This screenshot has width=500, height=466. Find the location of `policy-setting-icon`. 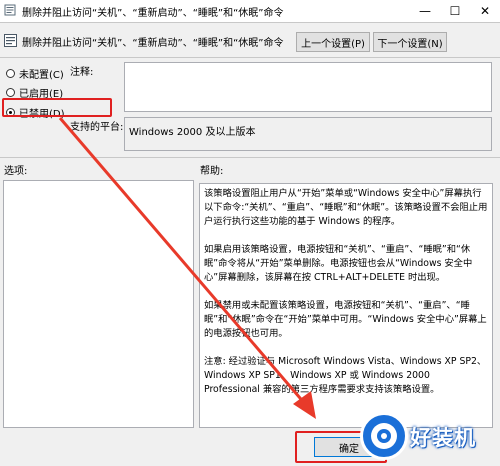

policy-setting-icon is located at coordinates (10, 40).